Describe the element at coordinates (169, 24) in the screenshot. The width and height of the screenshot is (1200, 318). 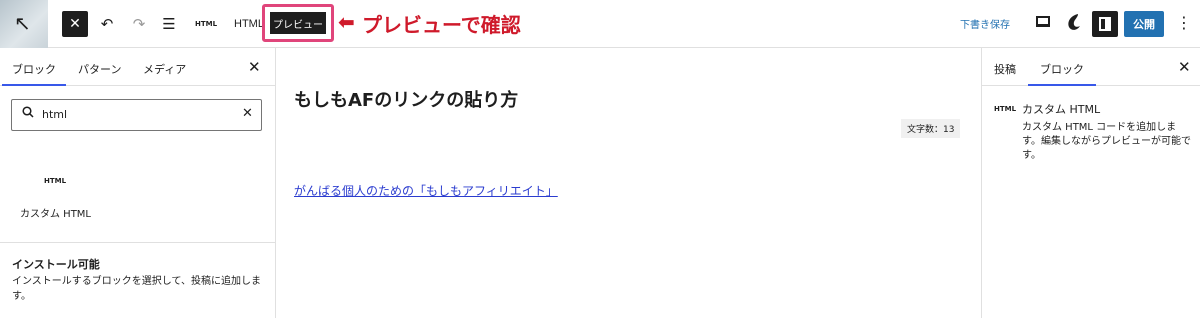
I see `list-view-icon: ☰` at that location.